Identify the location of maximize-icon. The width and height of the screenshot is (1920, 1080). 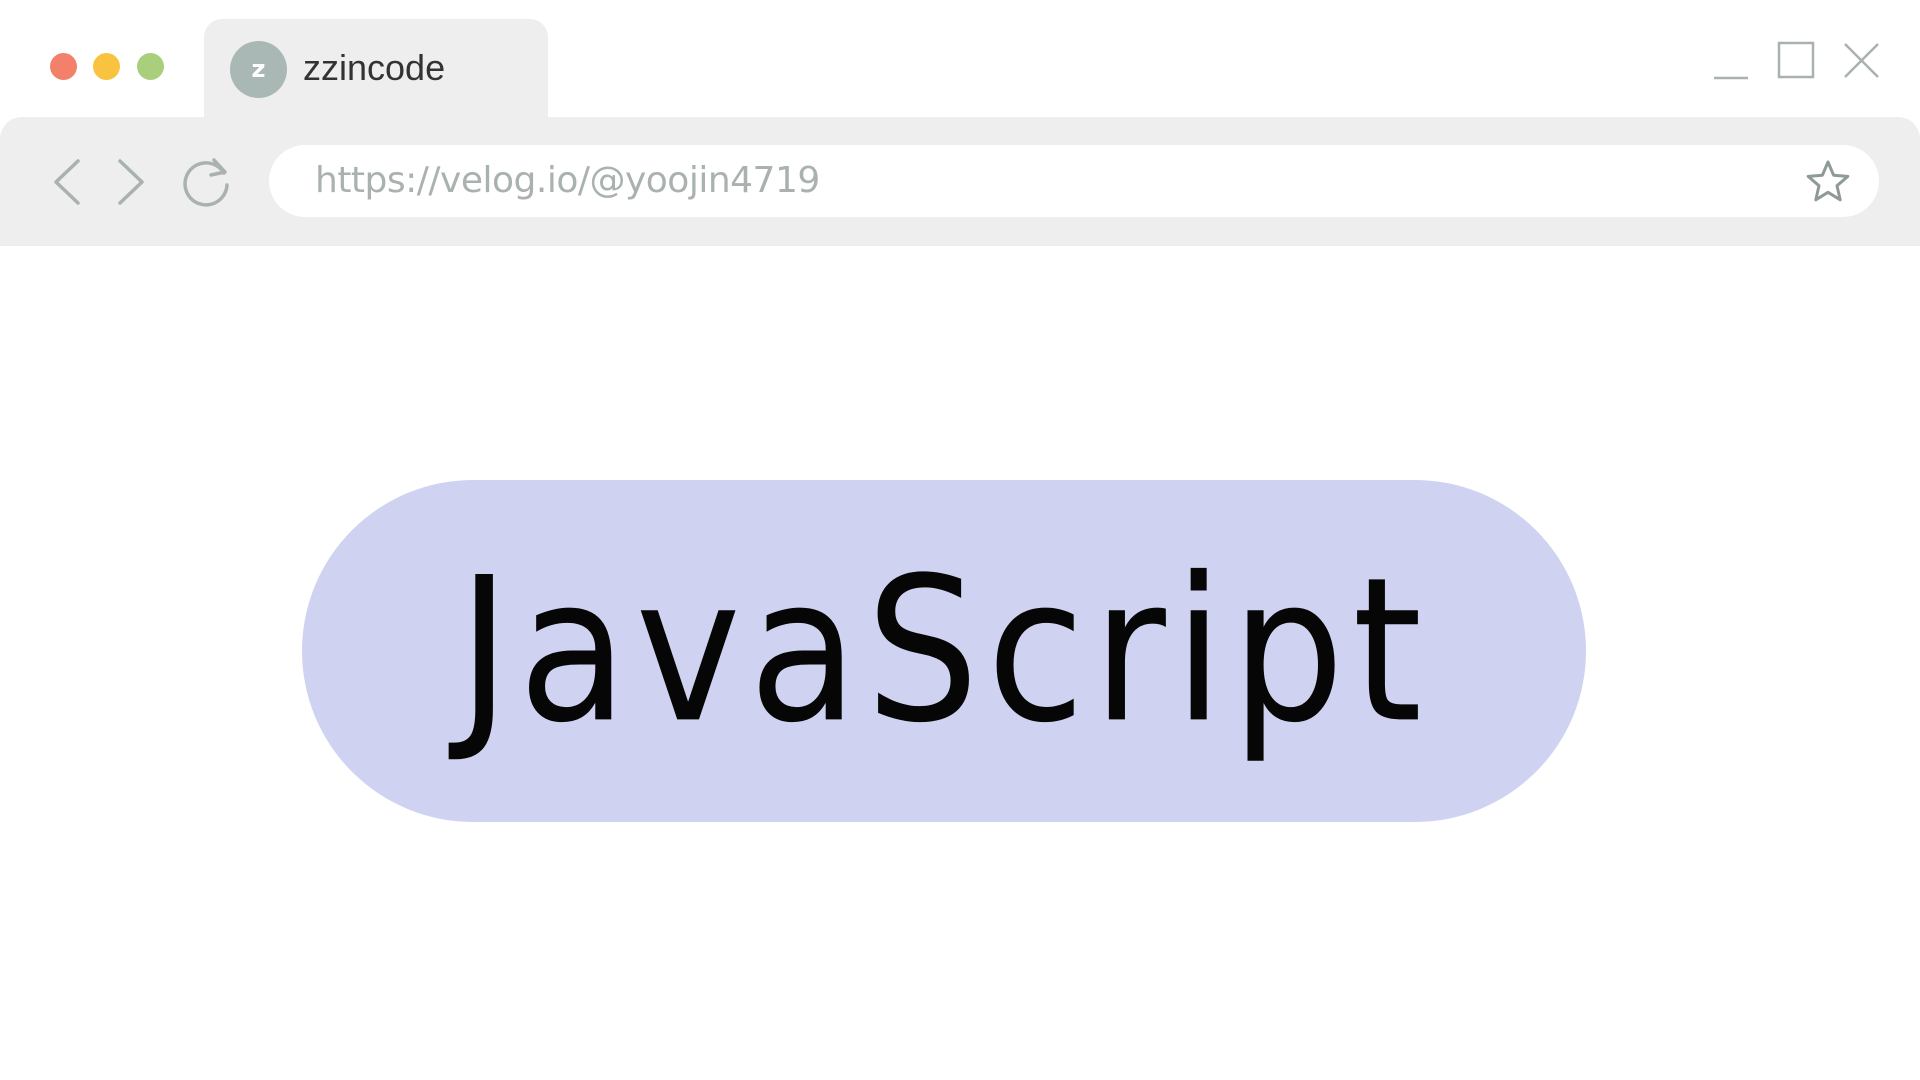
(1797, 60).